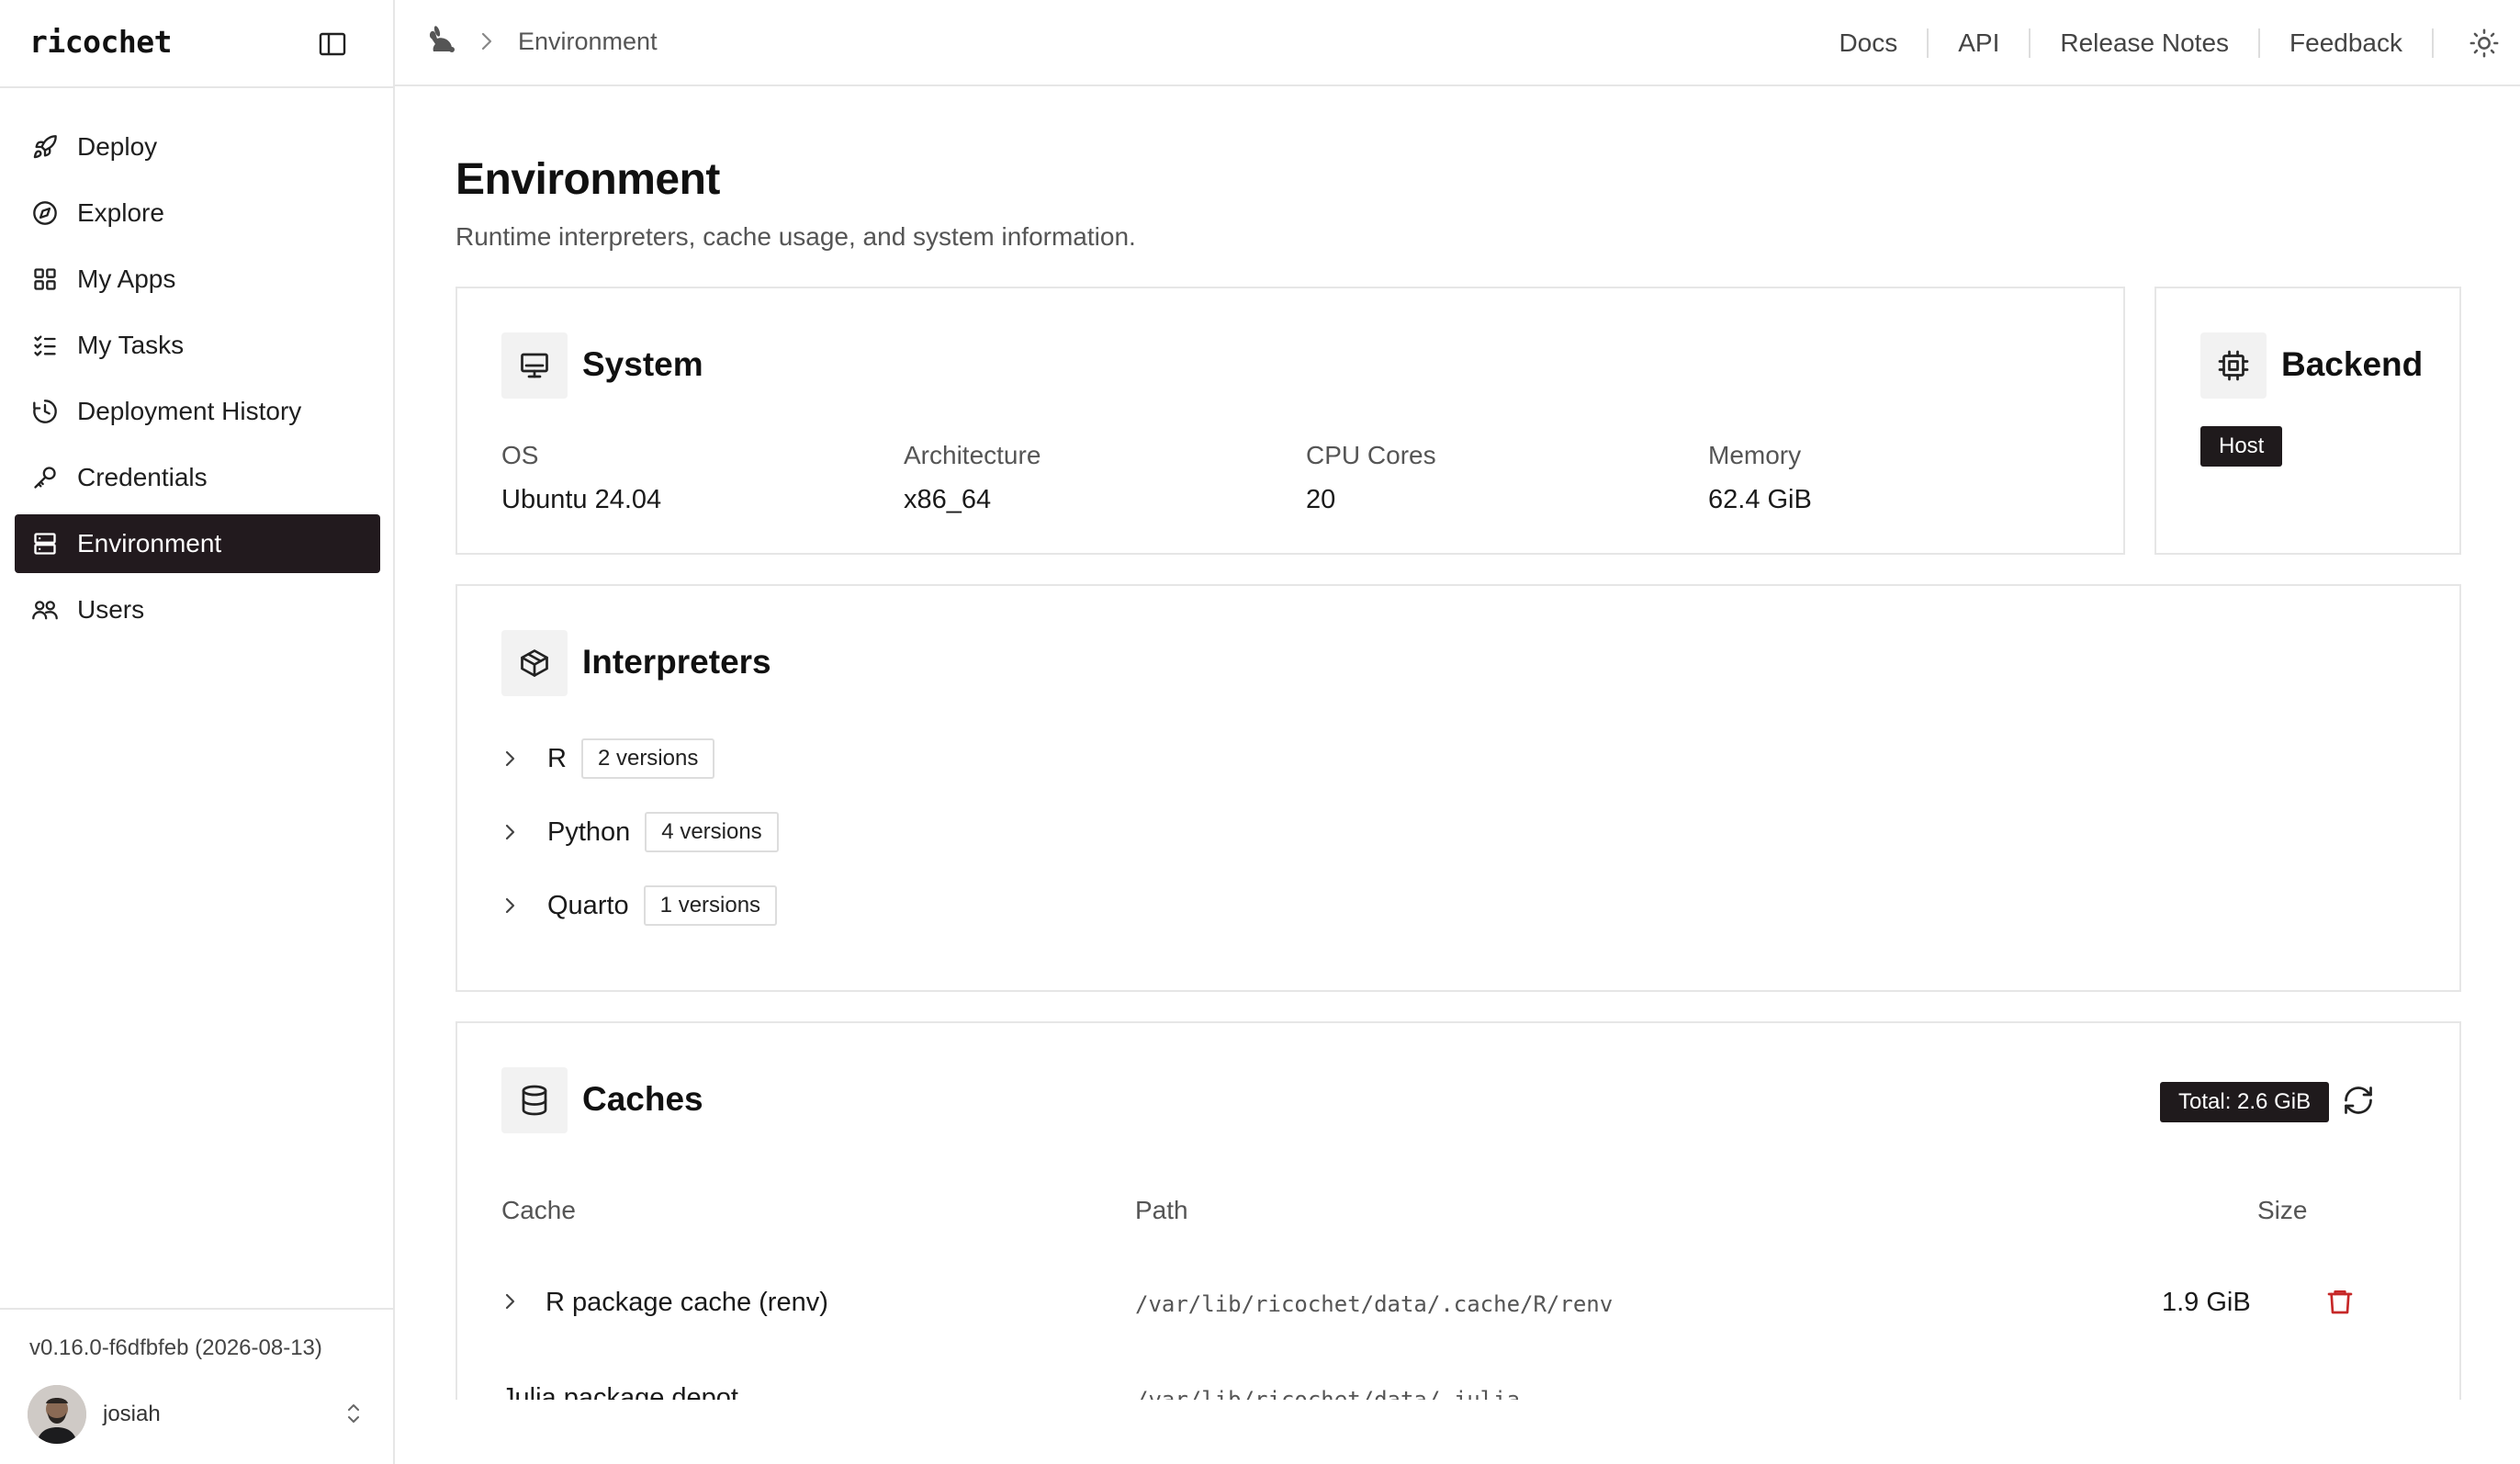 The width and height of the screenshot is (2520, 1464). Describe the element at coordinates (1755, 455) in the screenshot. I see `memory-label: Memory` at that location.